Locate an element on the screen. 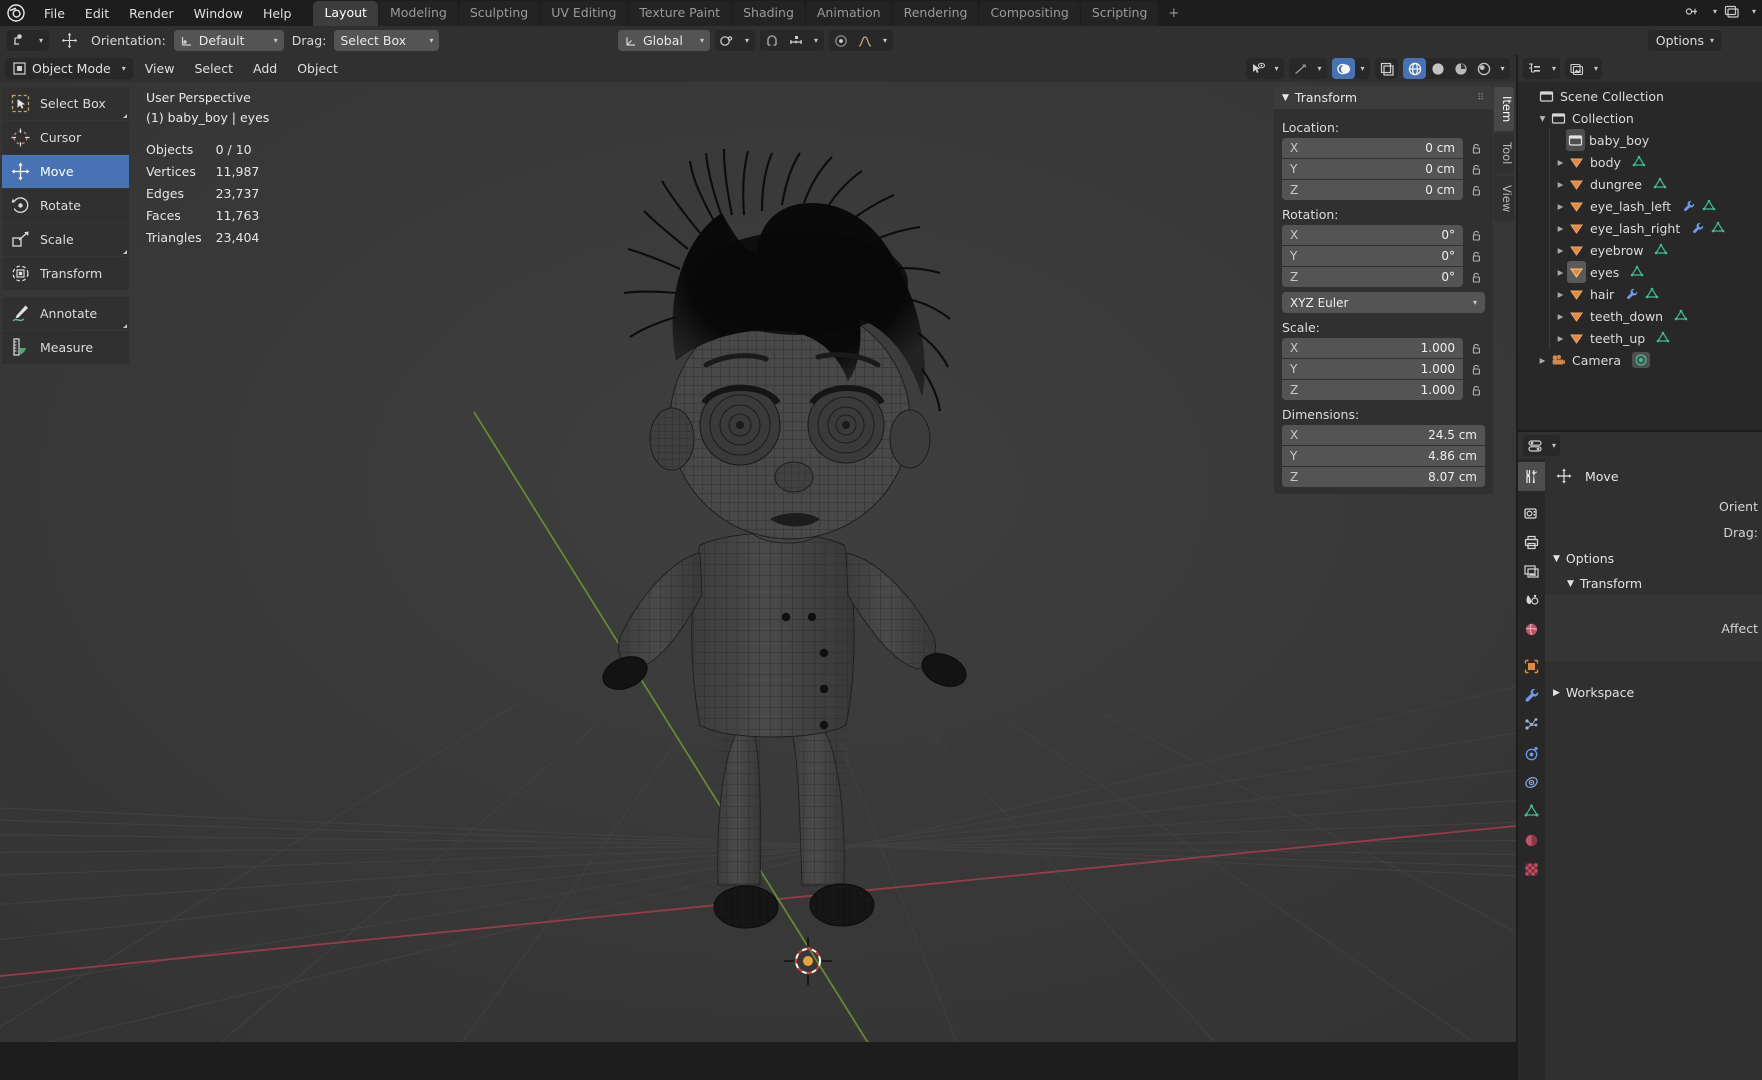 Image resolution: width=1762 pixels, height=1080 pixels. menu-file: File is located at coordinates (54, 13).